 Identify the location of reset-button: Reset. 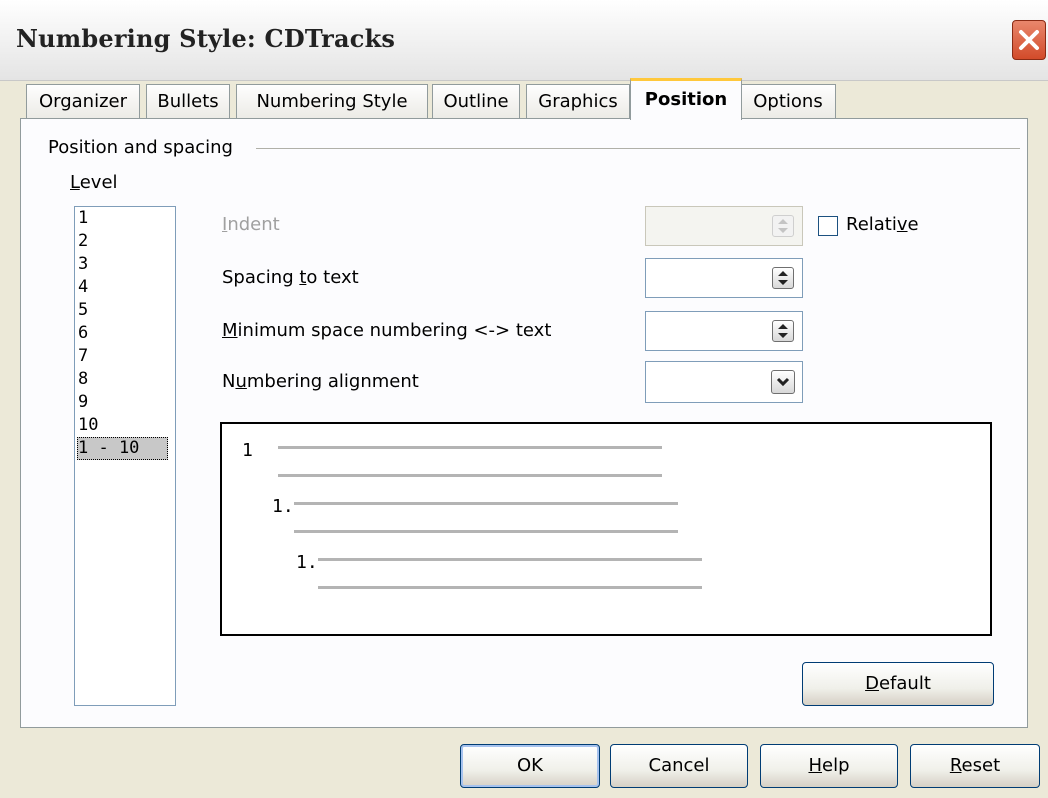
(975, 766).